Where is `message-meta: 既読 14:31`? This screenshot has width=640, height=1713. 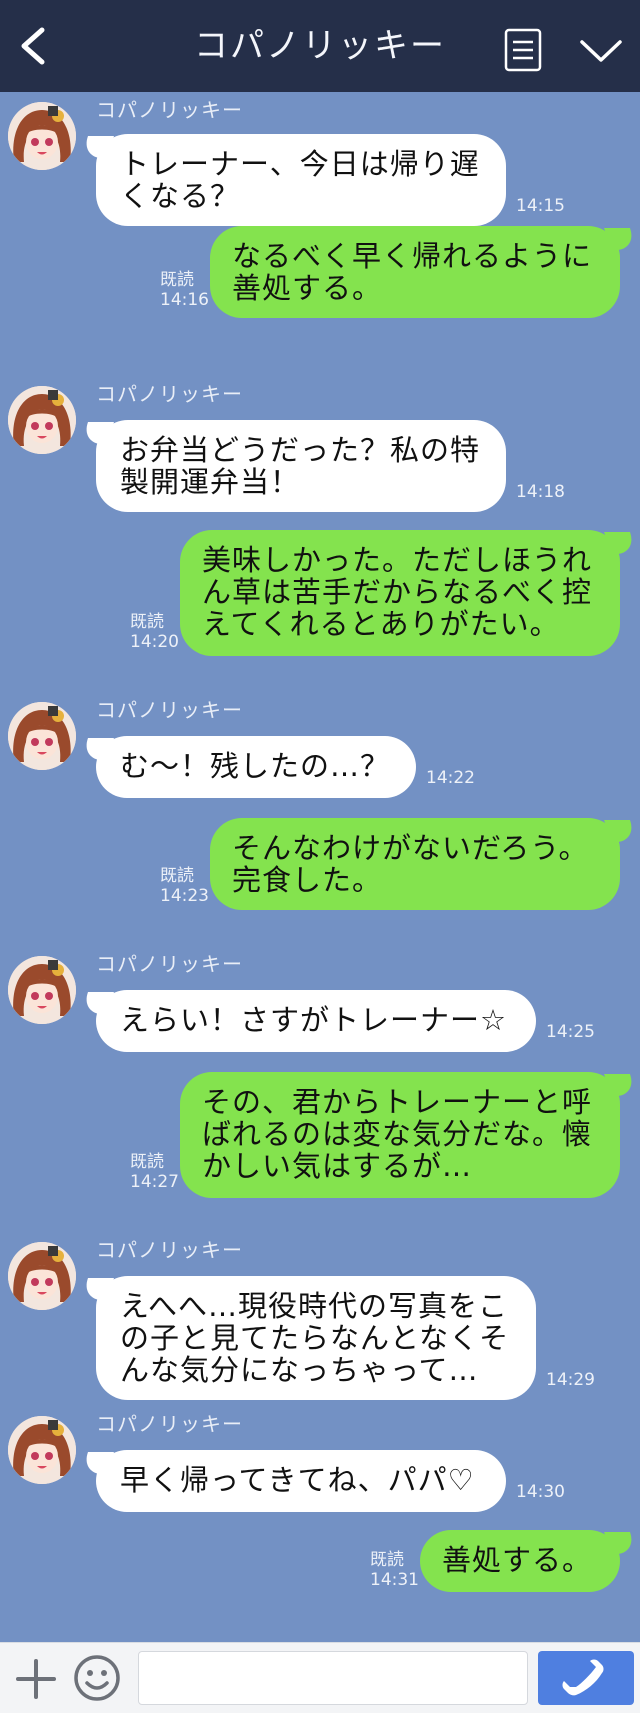 message-meta: 既読 14:31 is located at coordinates (394, 1570).